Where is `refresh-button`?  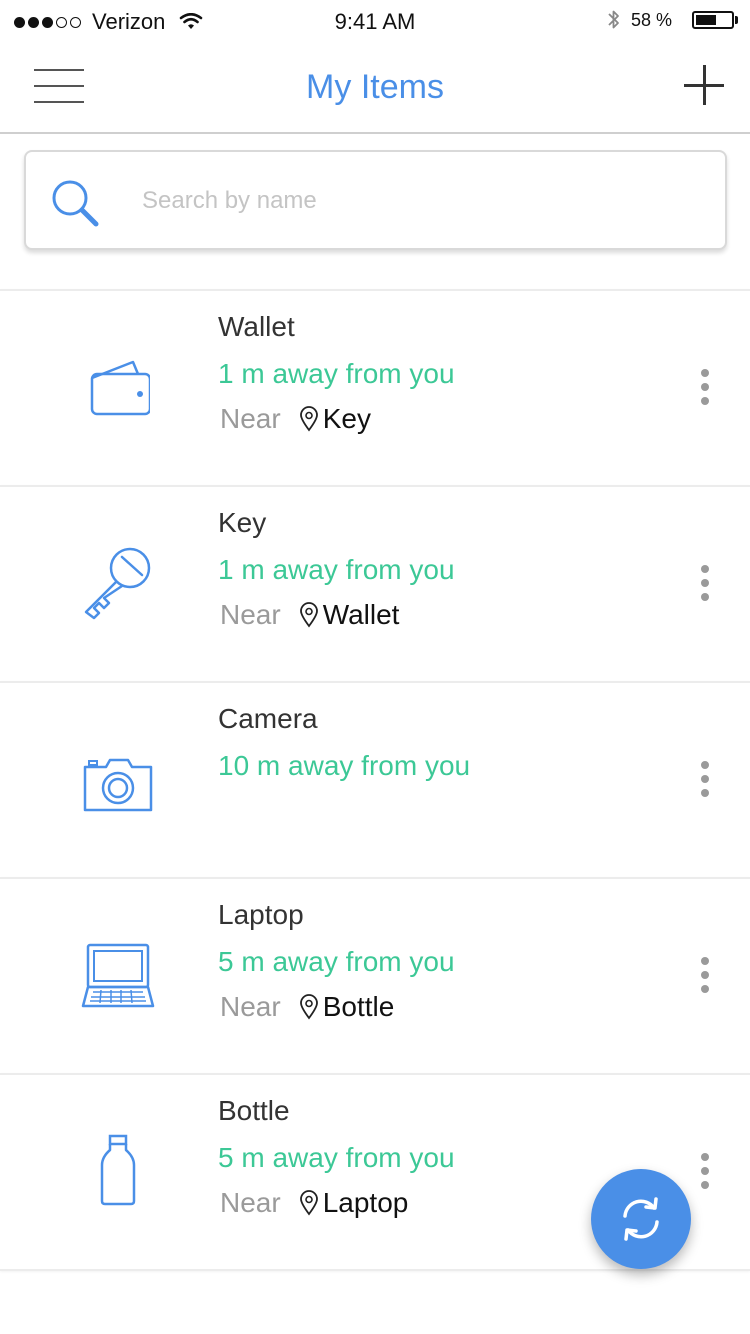 refresh-button is located at coordinates (641, 1219).